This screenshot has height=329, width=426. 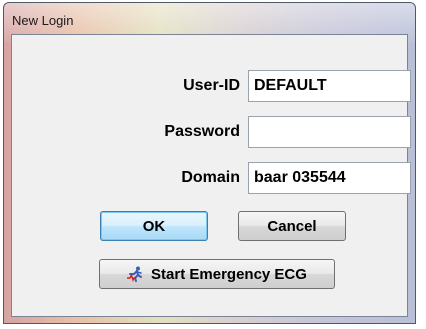 I want to click on userid-label: User-ID, so click(x=211, y=85).